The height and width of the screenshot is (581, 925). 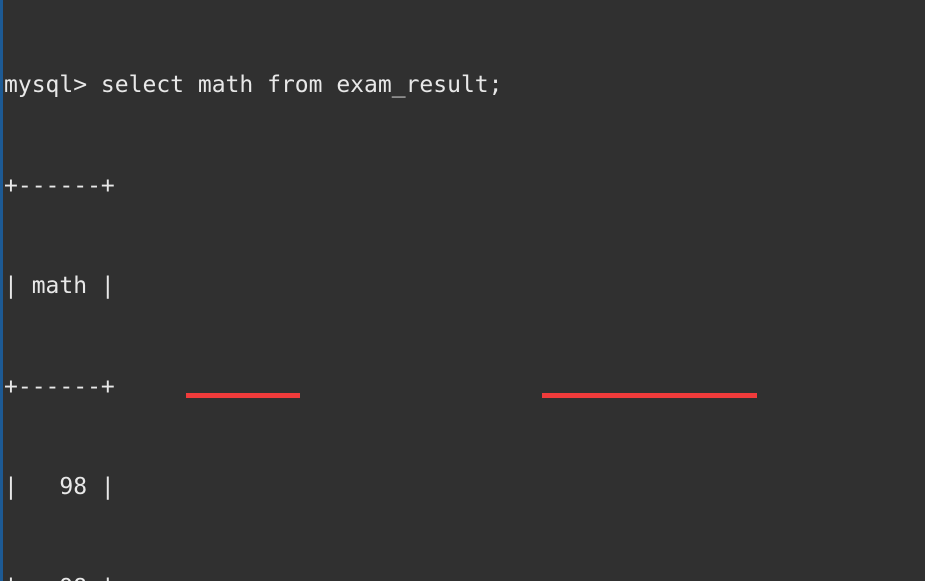 I want to click on annotation-underline-sum-math, so click(x=243, y=395).